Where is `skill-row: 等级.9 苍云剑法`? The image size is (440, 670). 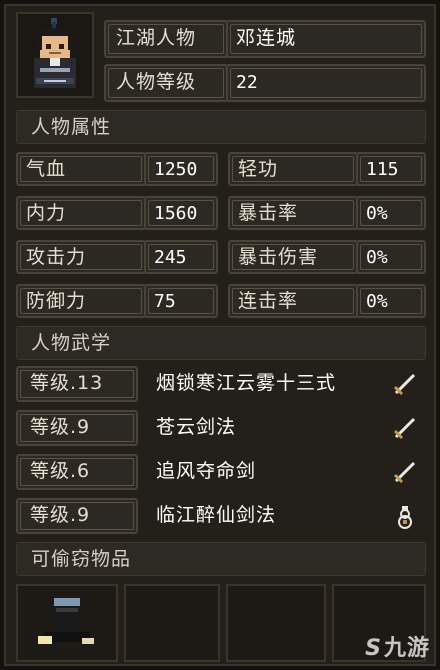 skill-row: 等级.9 苍云剑法 is located at coordinates (221, 428).